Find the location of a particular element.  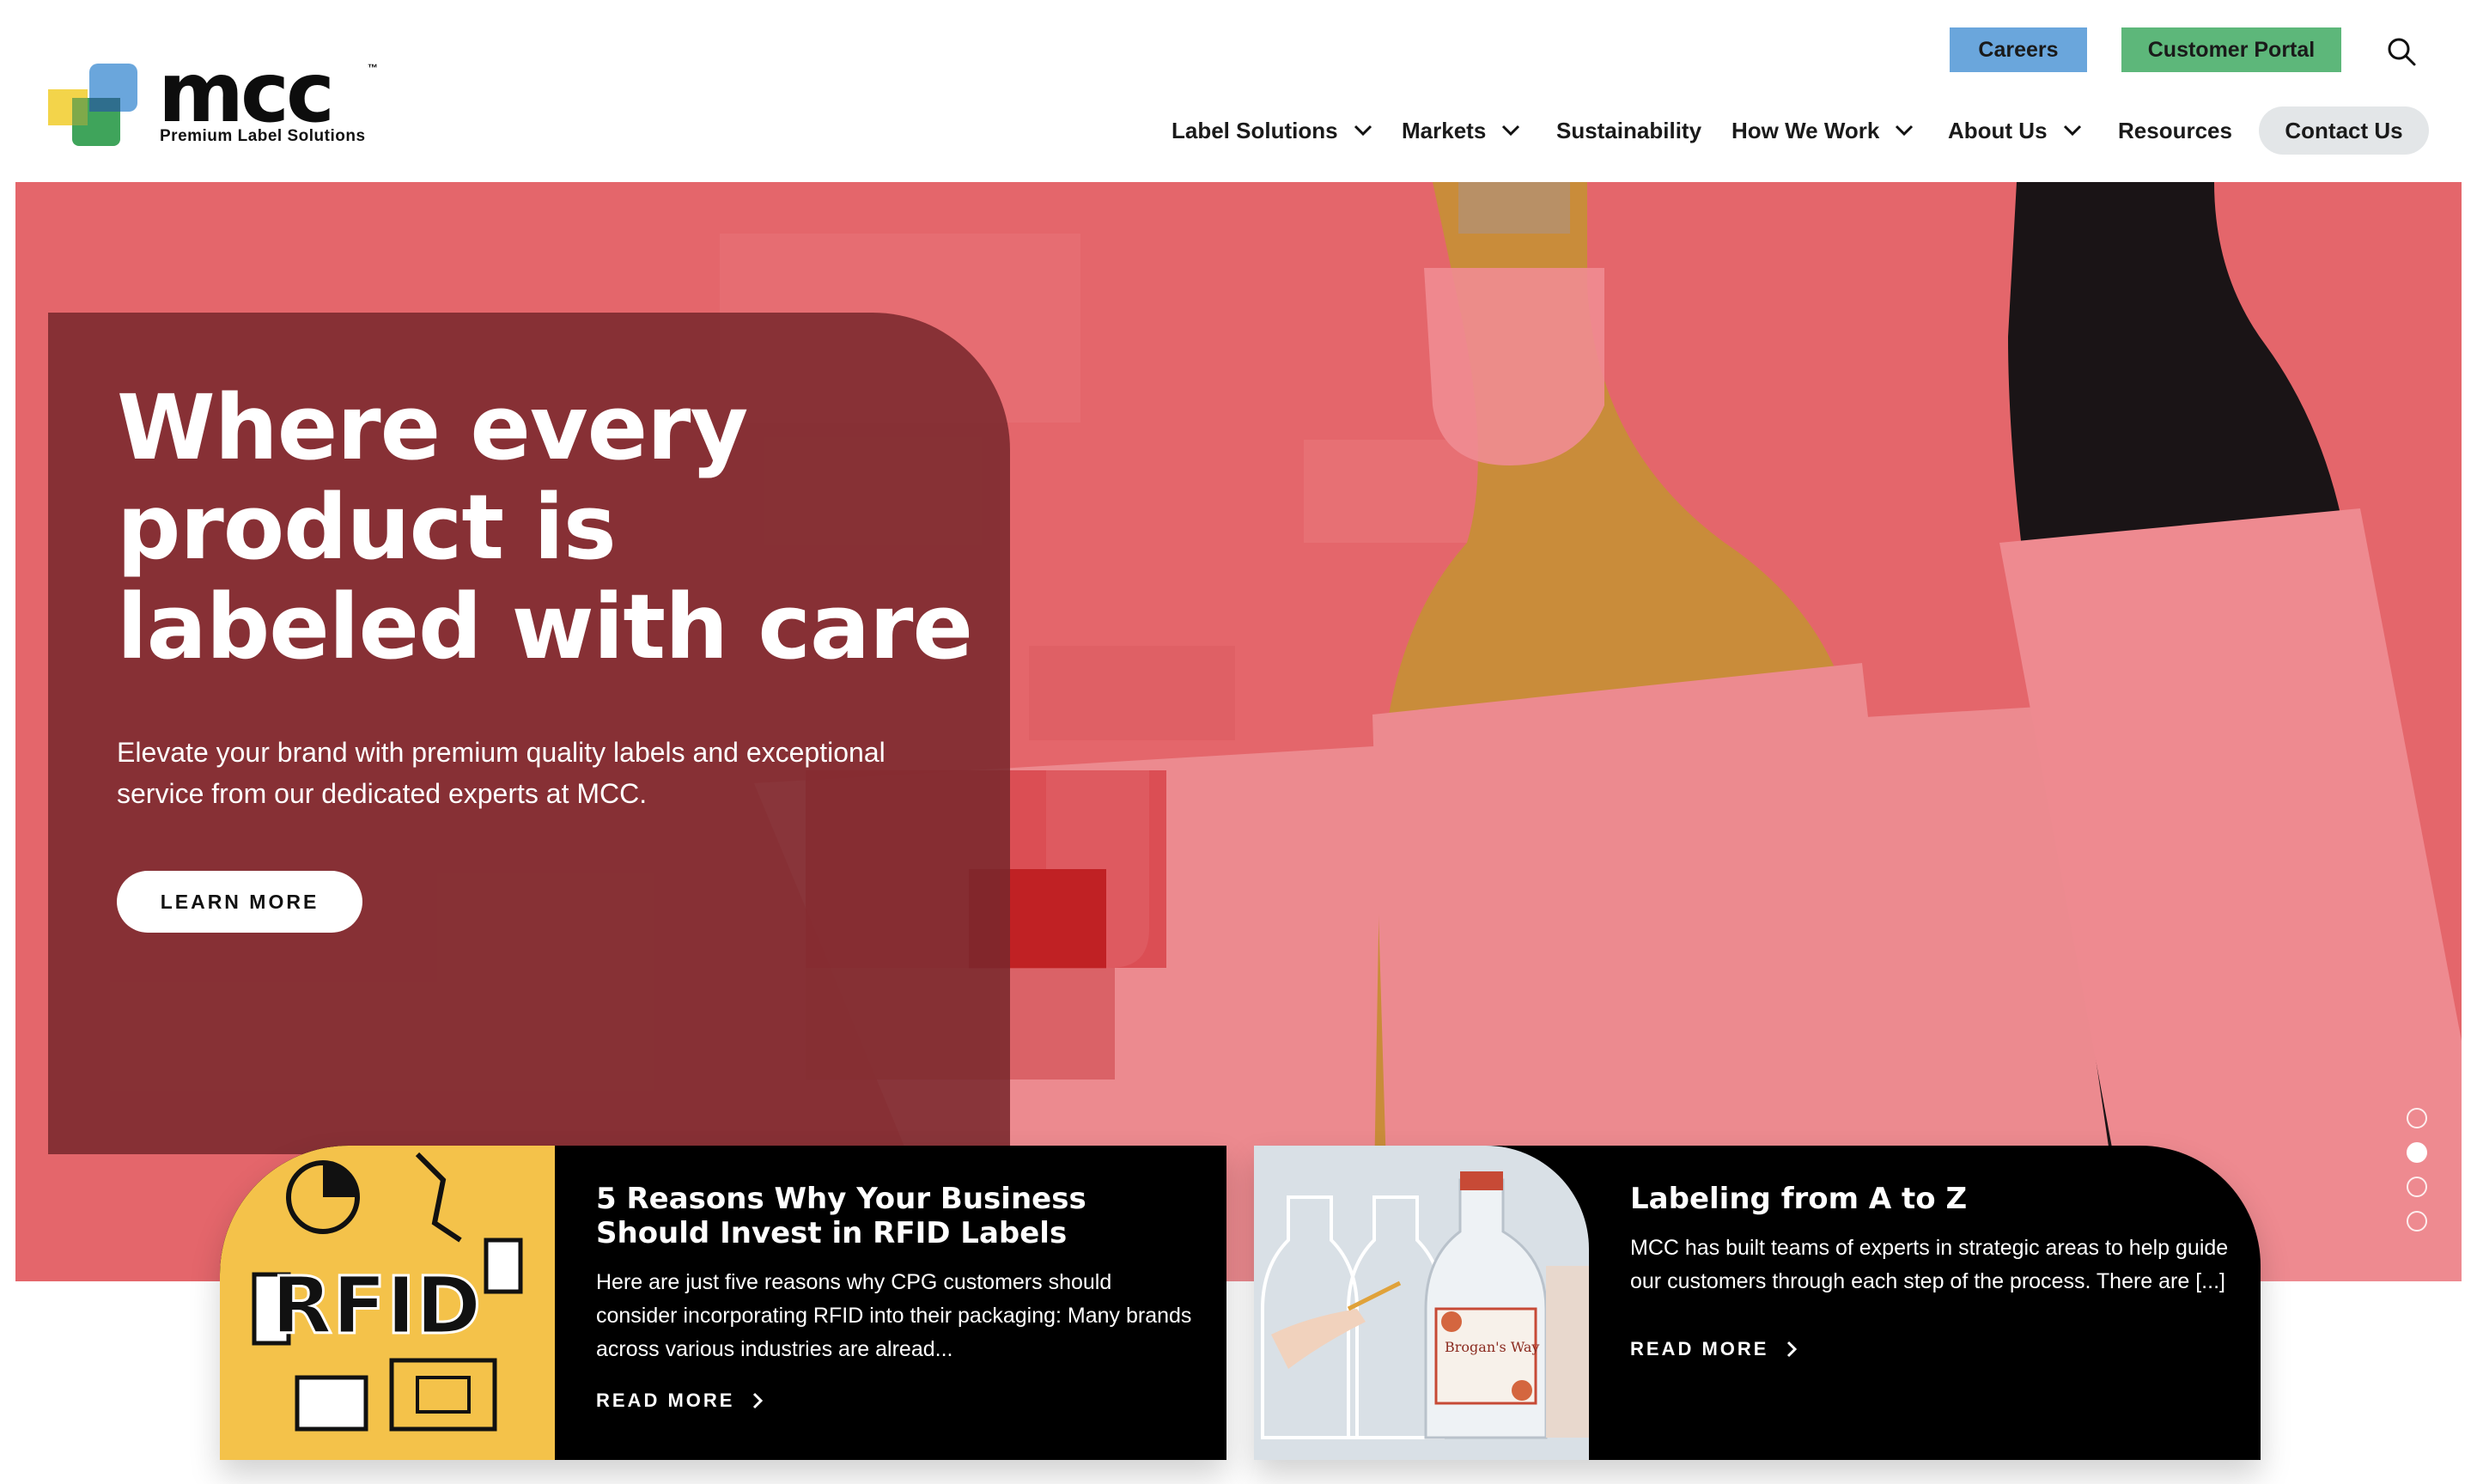

bottle-label-text: Brogan's Way is located at coordinates (1492, 1347).